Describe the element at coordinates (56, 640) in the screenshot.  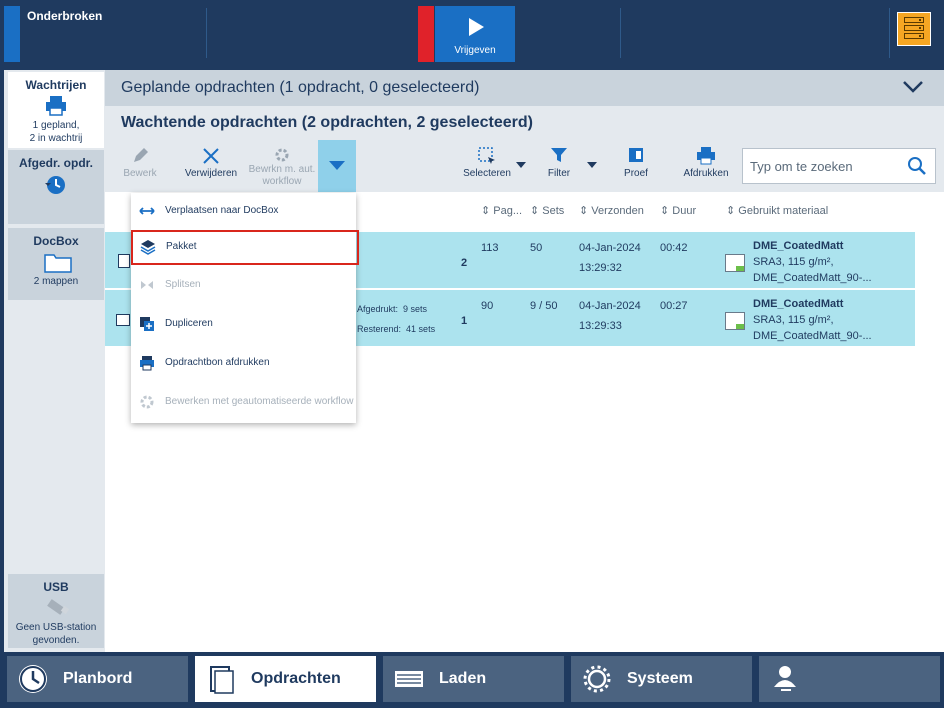
I see `nav-usb-status-2: gevonden.` at that location.